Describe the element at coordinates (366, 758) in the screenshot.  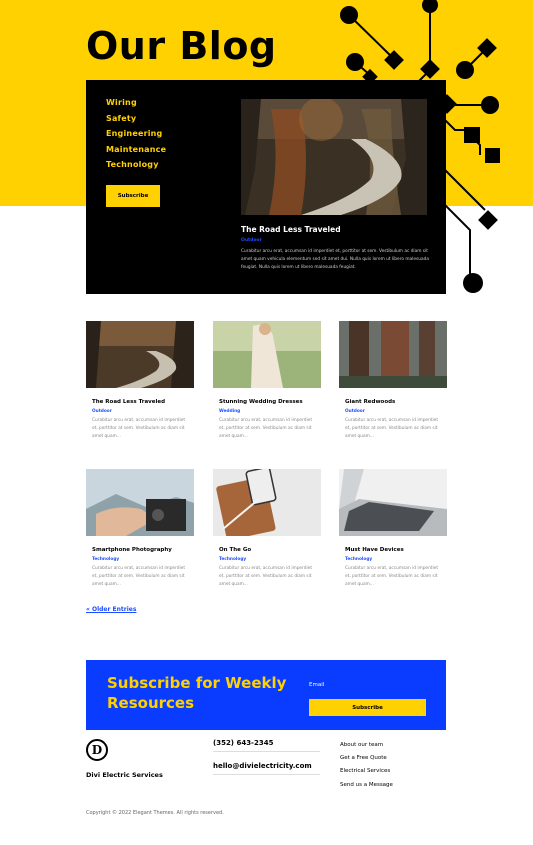
I see `footer-link-quote: Get a Free Quote` at that location.